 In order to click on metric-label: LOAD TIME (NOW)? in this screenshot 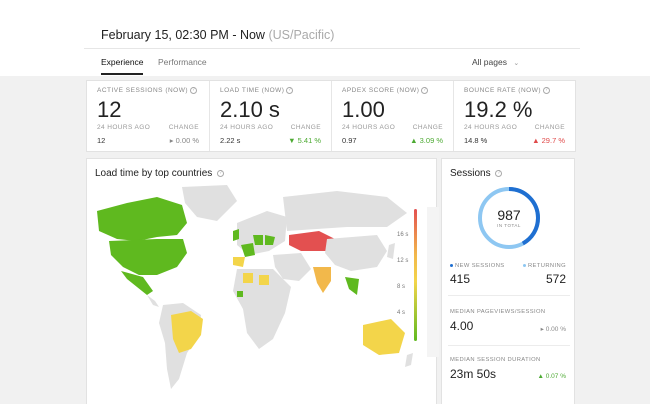, I will do `click(257, 91)`.